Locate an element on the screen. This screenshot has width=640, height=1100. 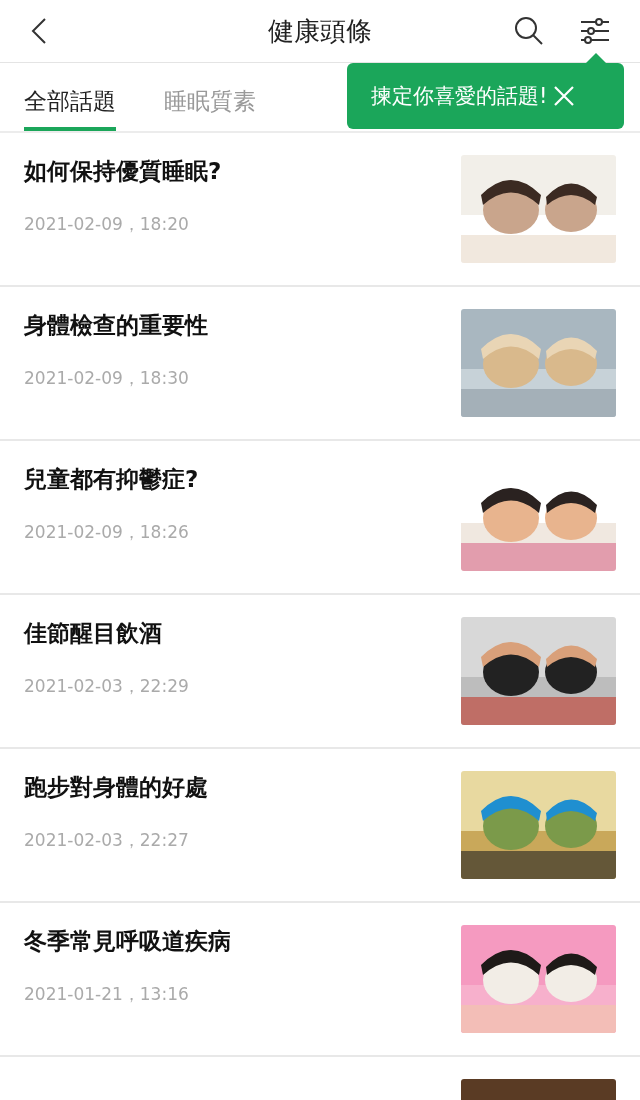
page-title: 健康頭條 is located at coordinates (320, 31).